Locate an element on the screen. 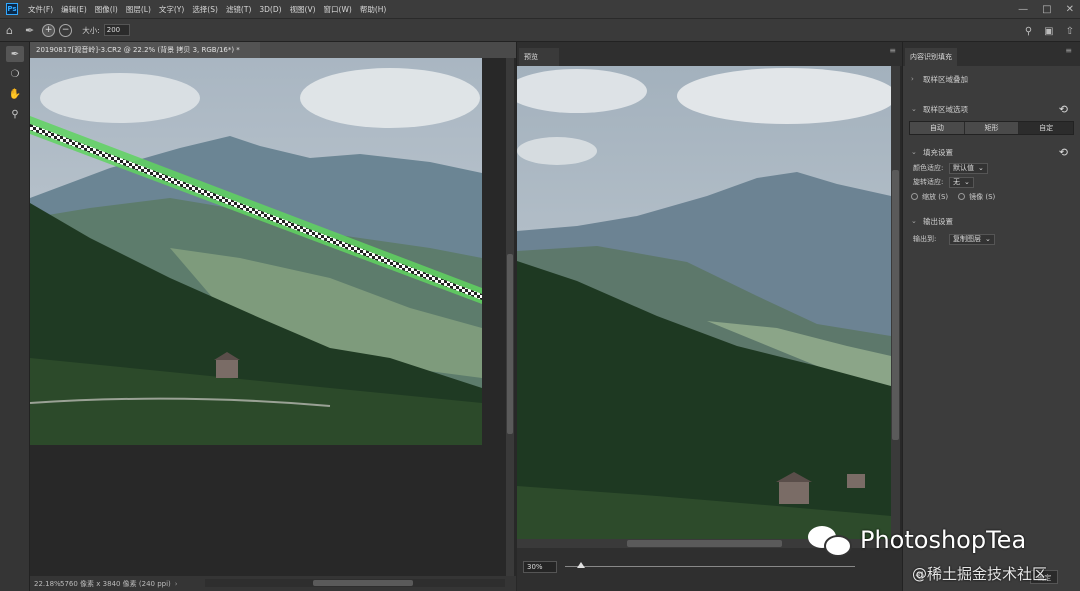 The width and height of the screenshot is (1080, 591). output-to-dropdown: 复制图层 ⌄ is located at coordinates (972, 239).